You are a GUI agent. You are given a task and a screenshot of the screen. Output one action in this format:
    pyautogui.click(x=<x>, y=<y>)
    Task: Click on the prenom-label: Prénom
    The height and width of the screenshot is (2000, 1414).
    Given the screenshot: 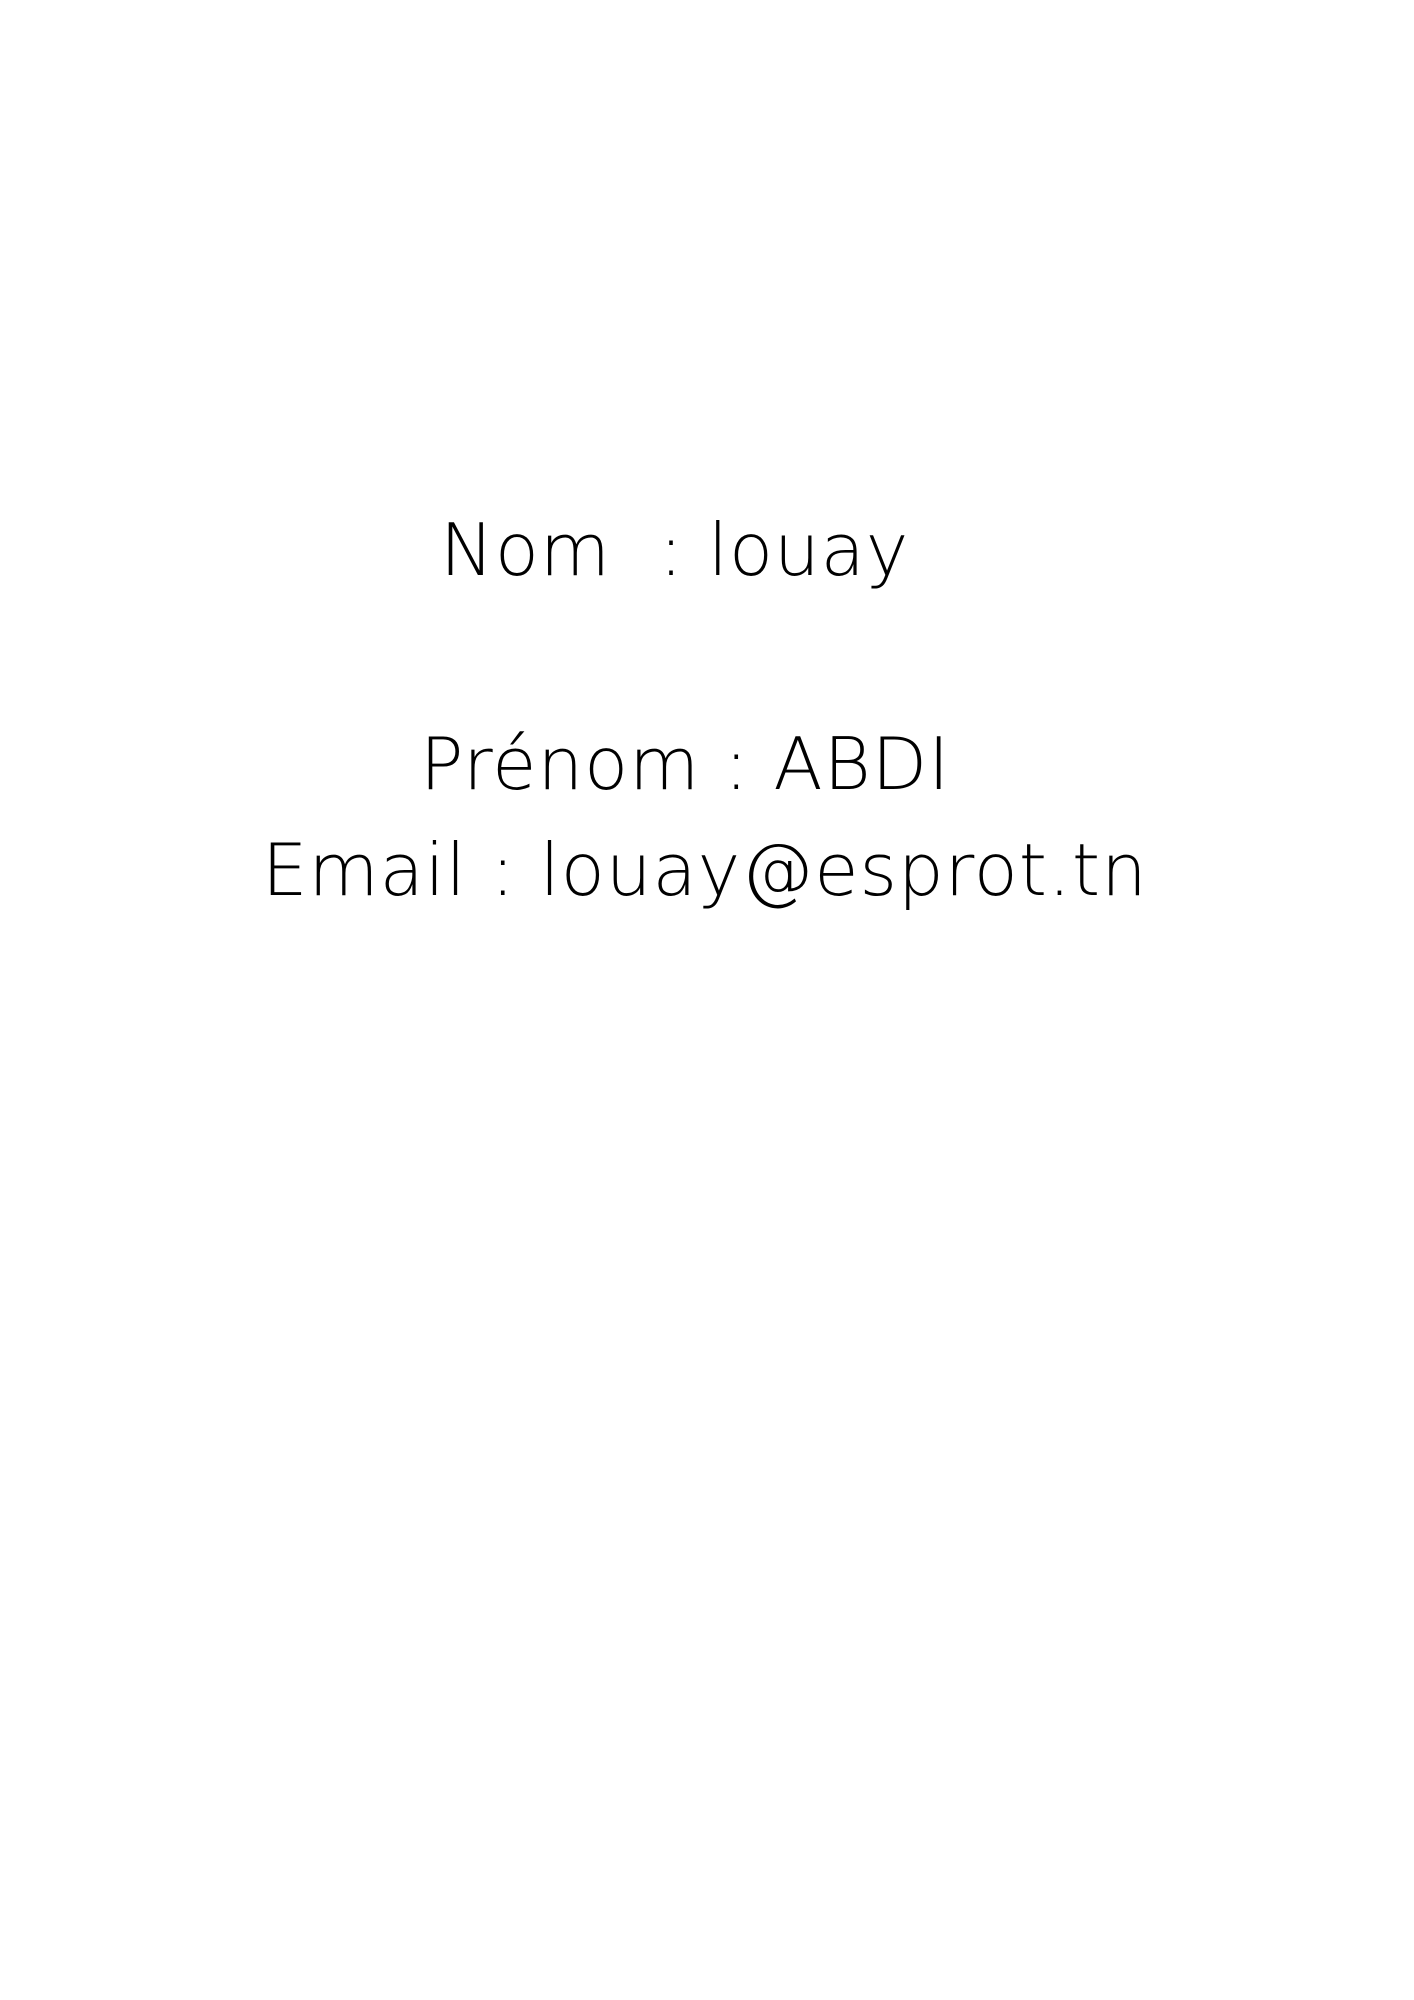 What is the action you would take?
    pyautogui.click(x=560, y=764)
    